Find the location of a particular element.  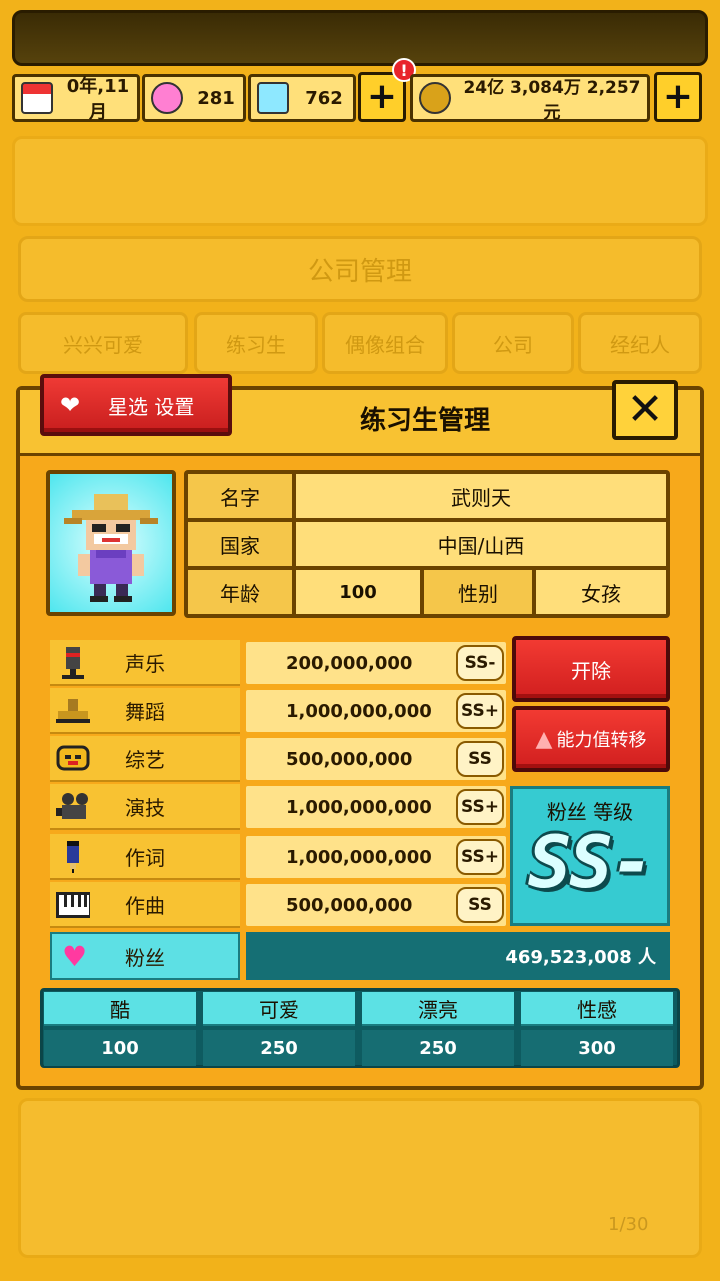

stat-label: 舞蹈 is located at coordinates (145, 711).